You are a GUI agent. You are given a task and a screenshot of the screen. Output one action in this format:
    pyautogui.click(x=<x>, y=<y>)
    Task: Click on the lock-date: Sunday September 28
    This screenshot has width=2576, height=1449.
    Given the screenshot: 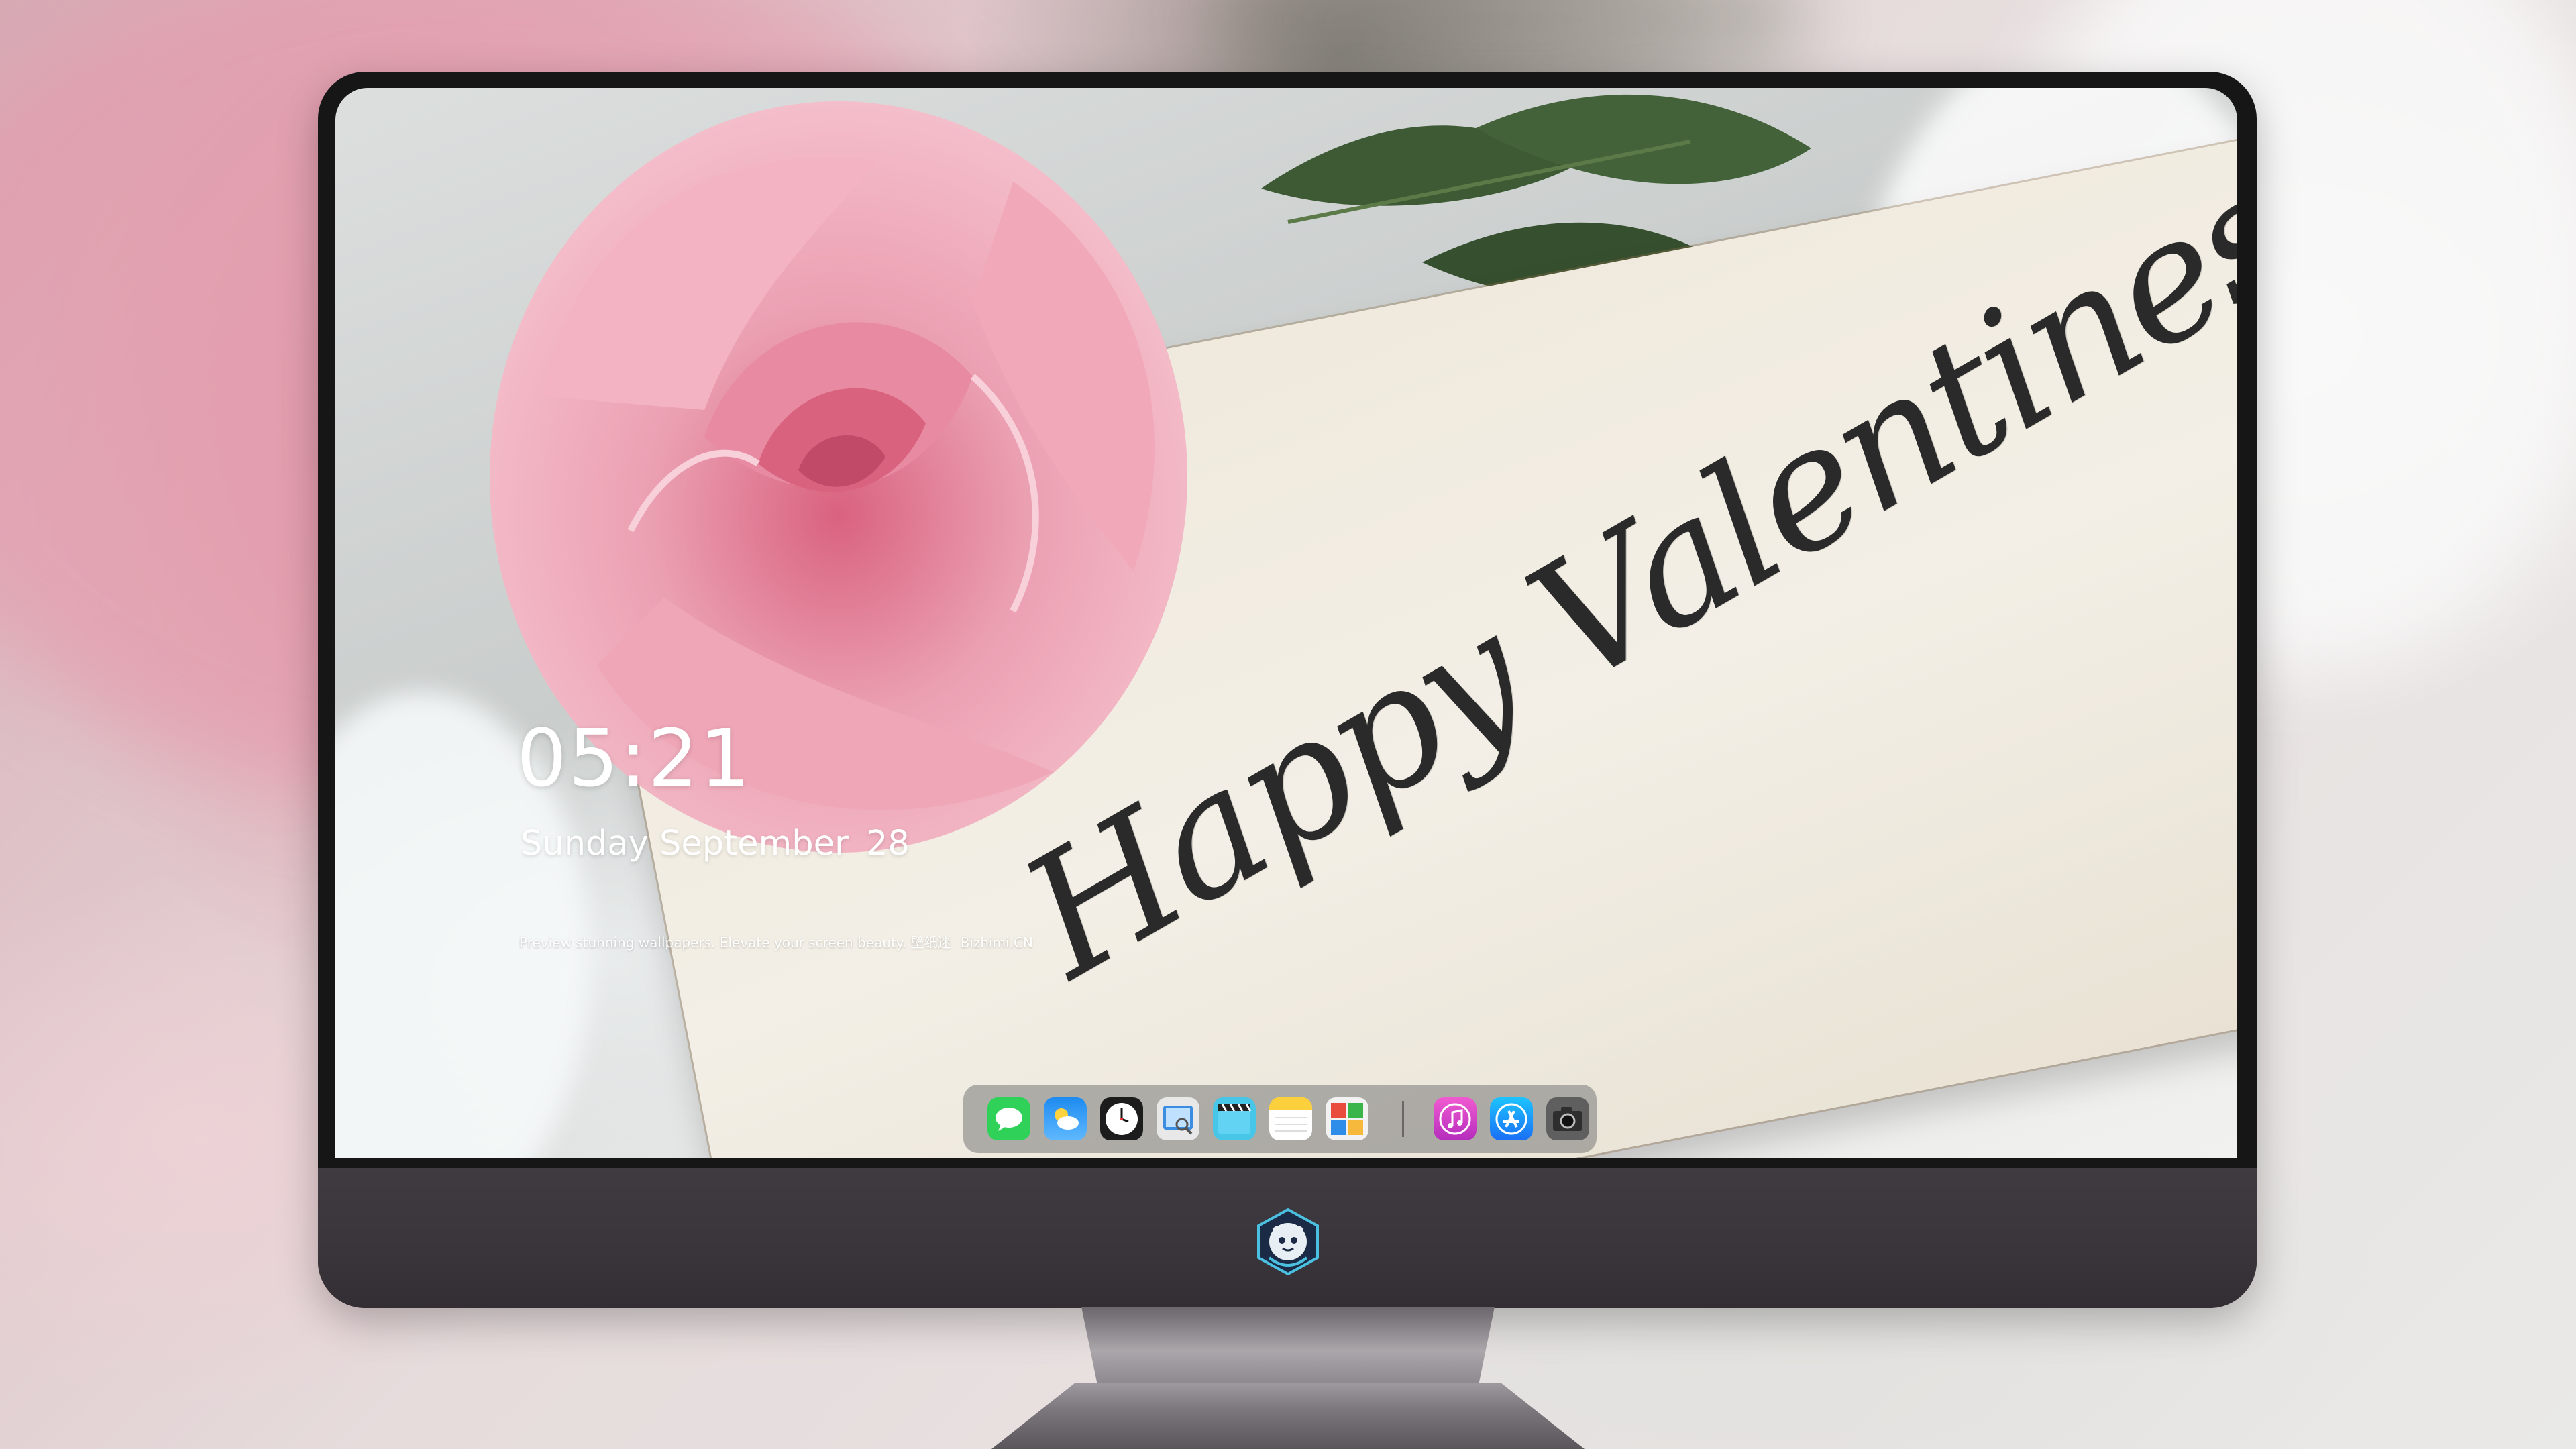 What is the action you would take?
    pyautogui.click(x=715, y=843)
    